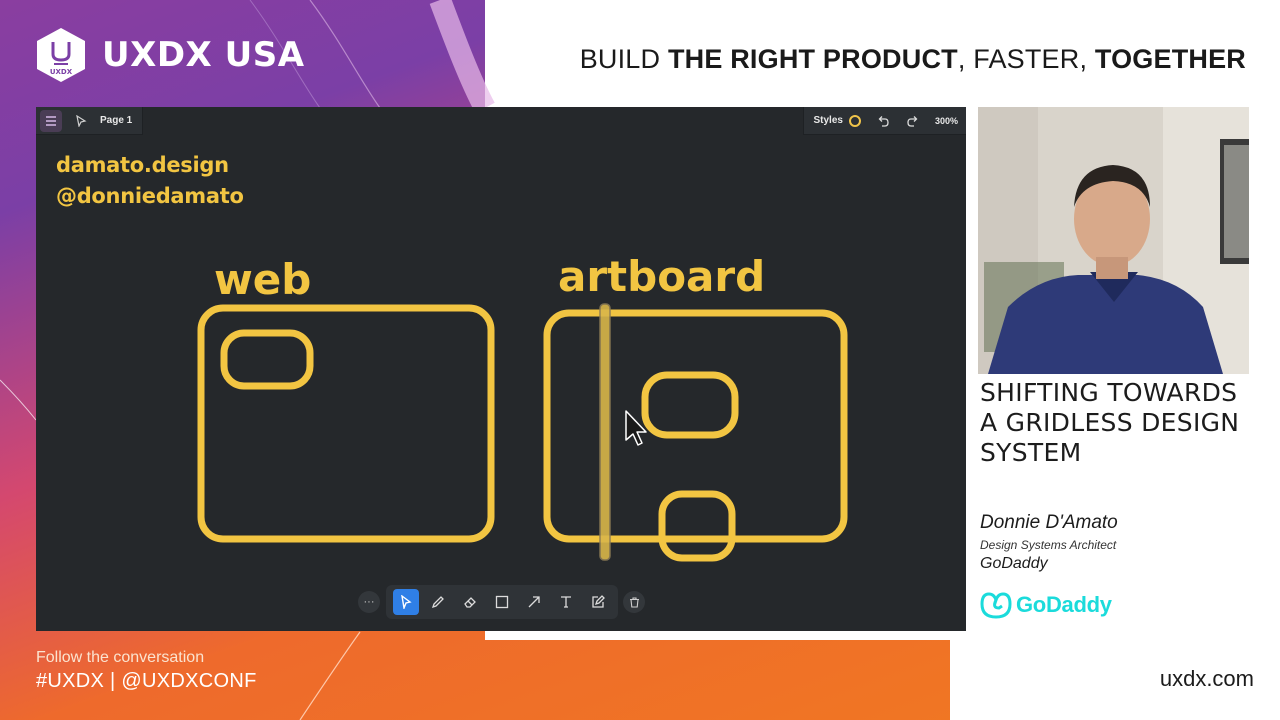 This screenshot has width=1280, height=720. What do you see at coordinates (534, 602) in the screenshot?
I see `arrow-icon` at bounding box center [534, 602].